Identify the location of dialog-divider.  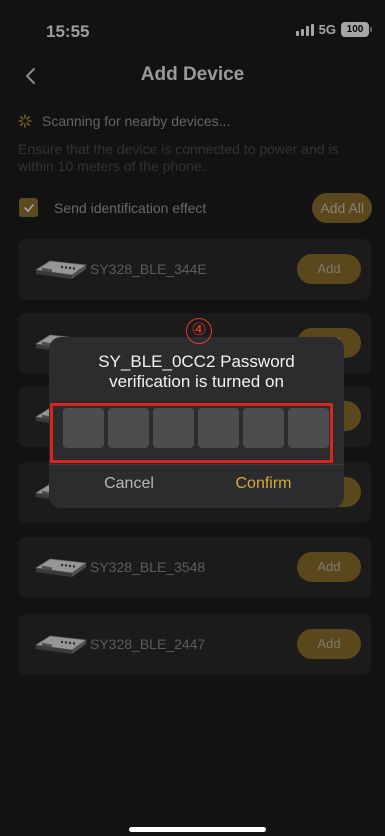
(196, 464).